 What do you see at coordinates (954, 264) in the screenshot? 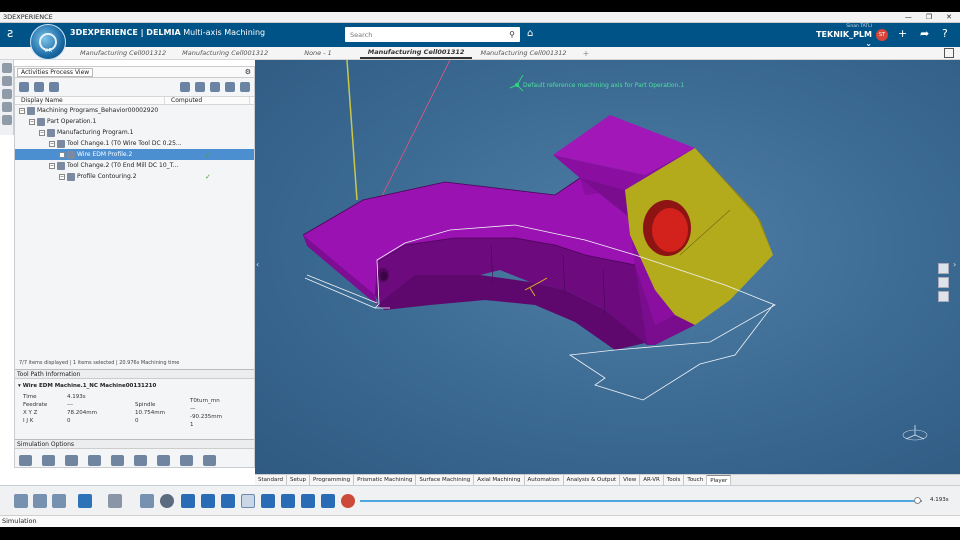
I see `chevron-right-icon: ›` at bounding box center [954, 264].